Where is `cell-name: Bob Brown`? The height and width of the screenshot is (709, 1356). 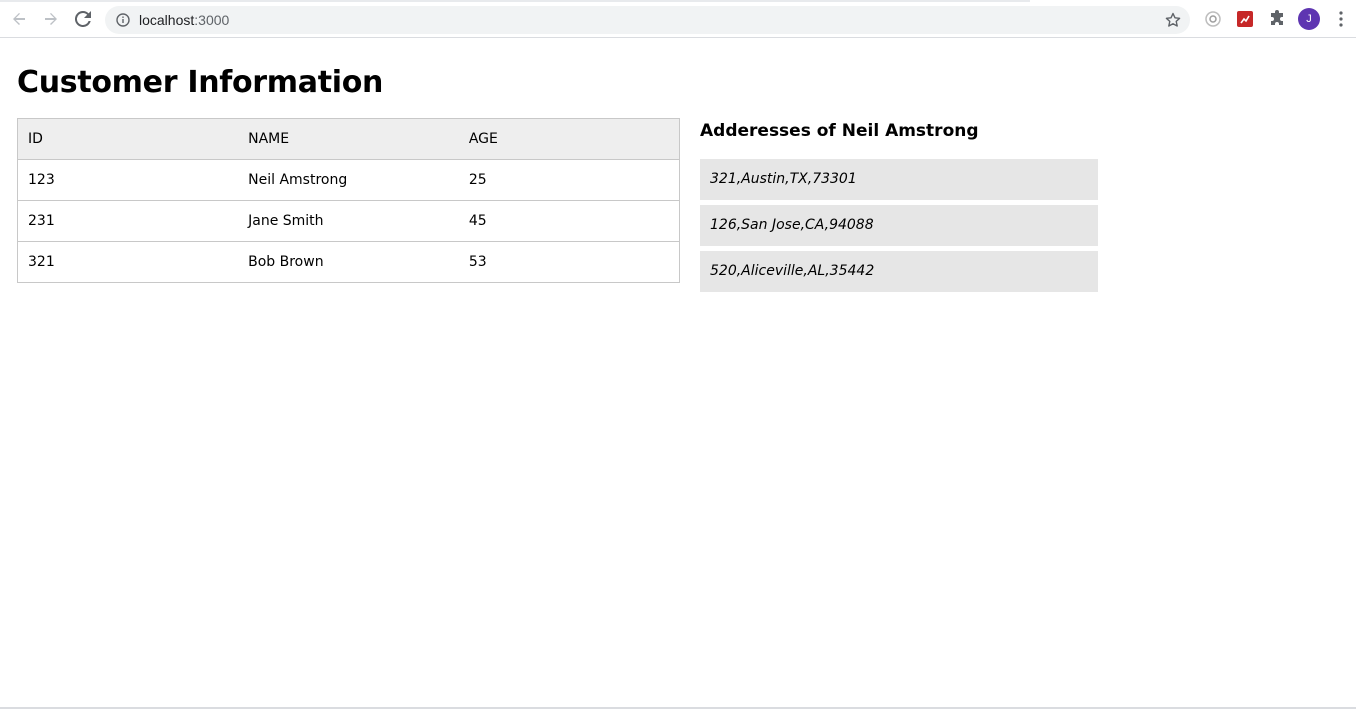 cell-name: Bob Brown is located at coordinates (348, 262).